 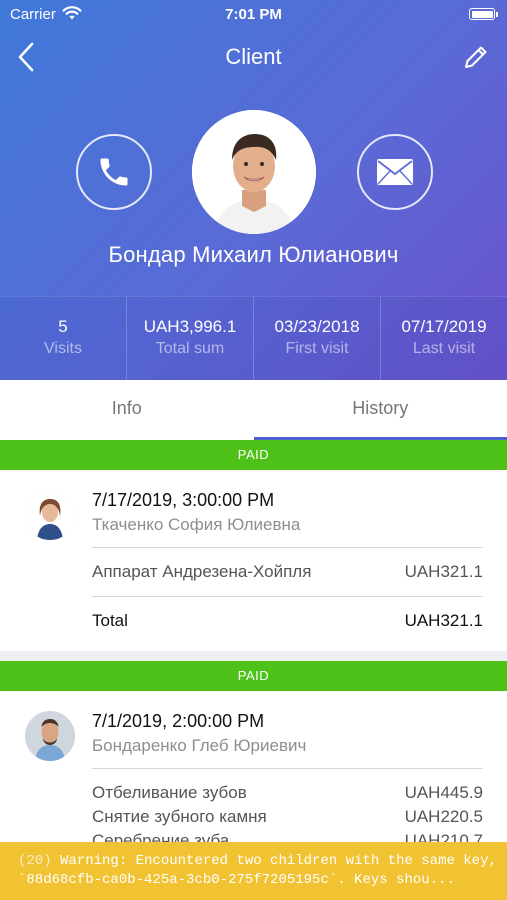 What do you see at coordinates (444, 326) in the screenshot?
I see `stat-value: 07/17/2019` at bounding box center [444, 326].